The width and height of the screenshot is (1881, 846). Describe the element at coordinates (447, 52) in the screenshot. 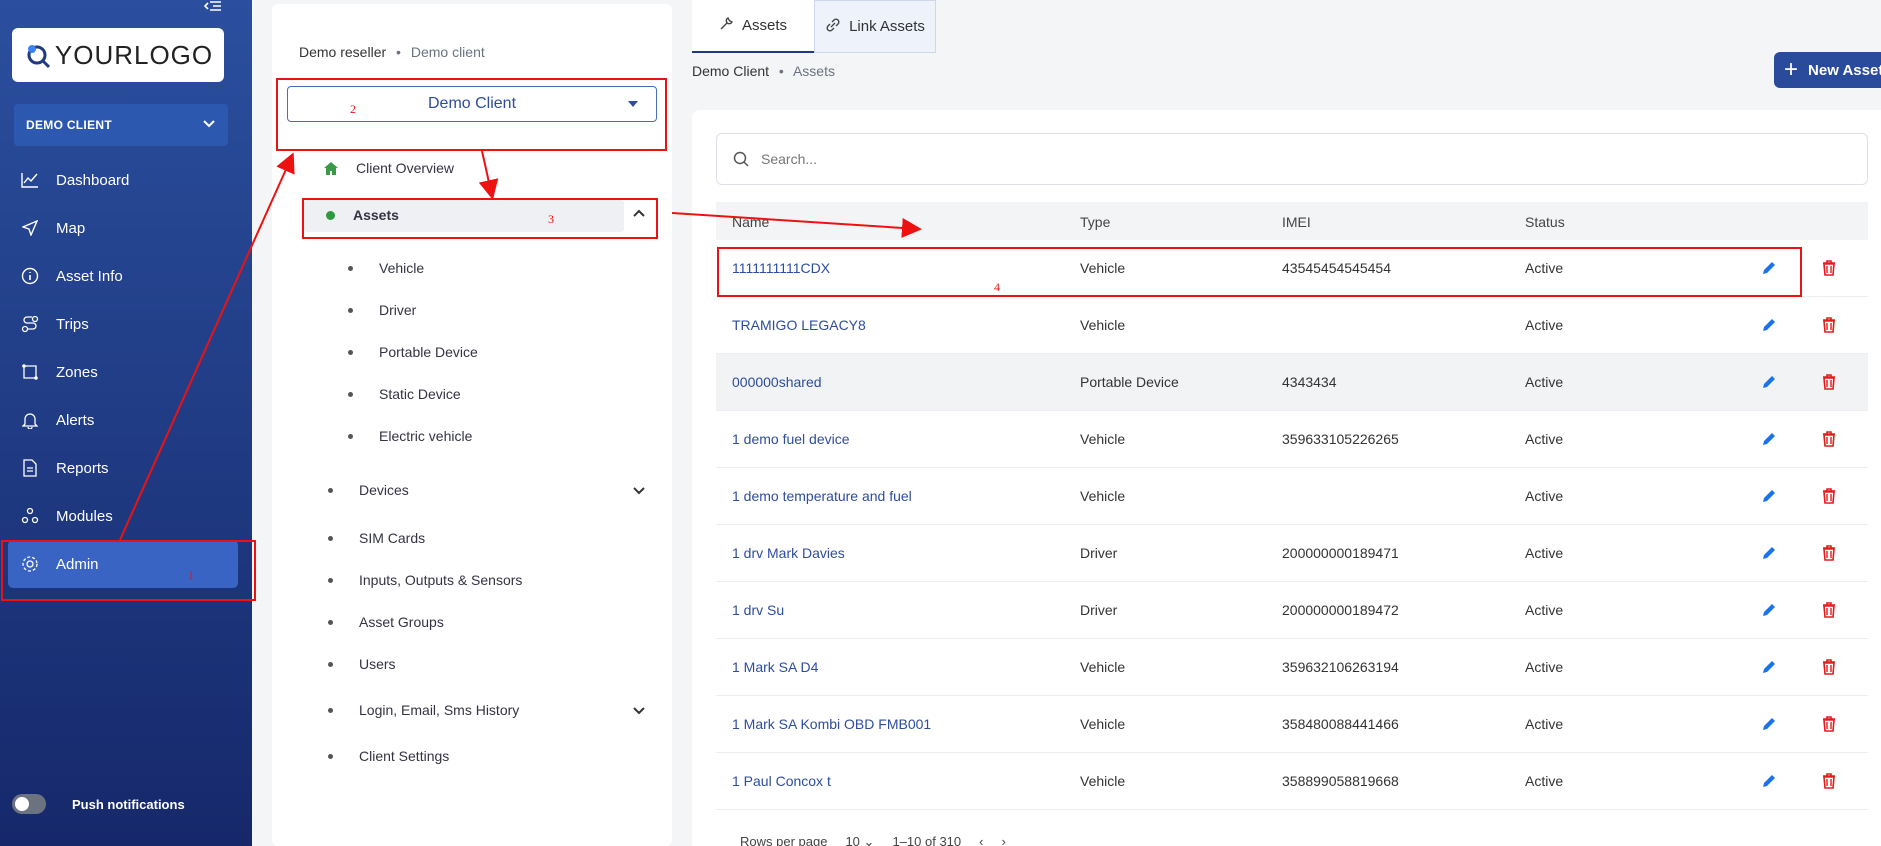

I see `breadcrumb-client: Demo client` at that location.